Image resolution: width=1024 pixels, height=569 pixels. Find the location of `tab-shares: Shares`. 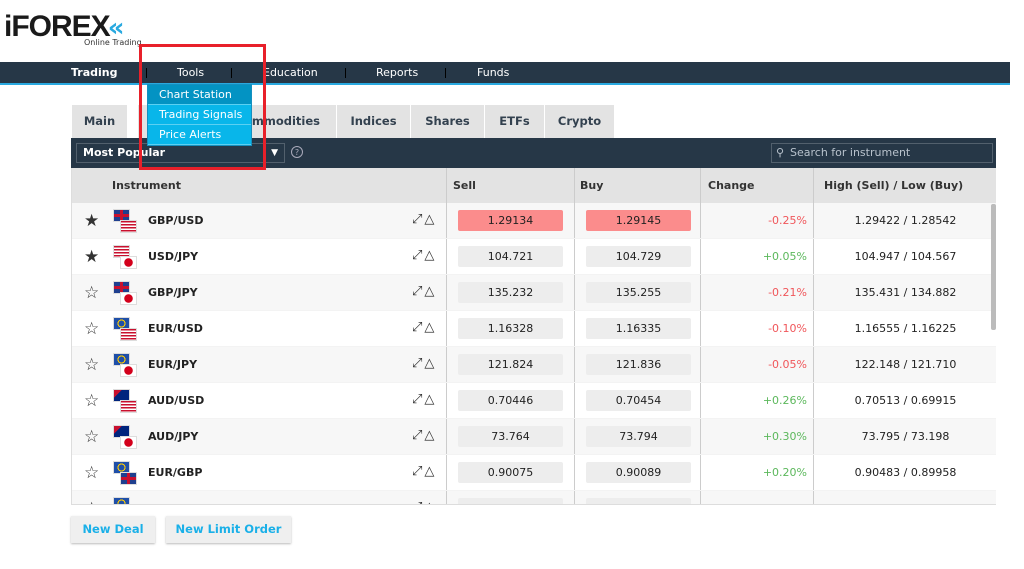

tab-shares: Shares is located at coordinates (448, 121).